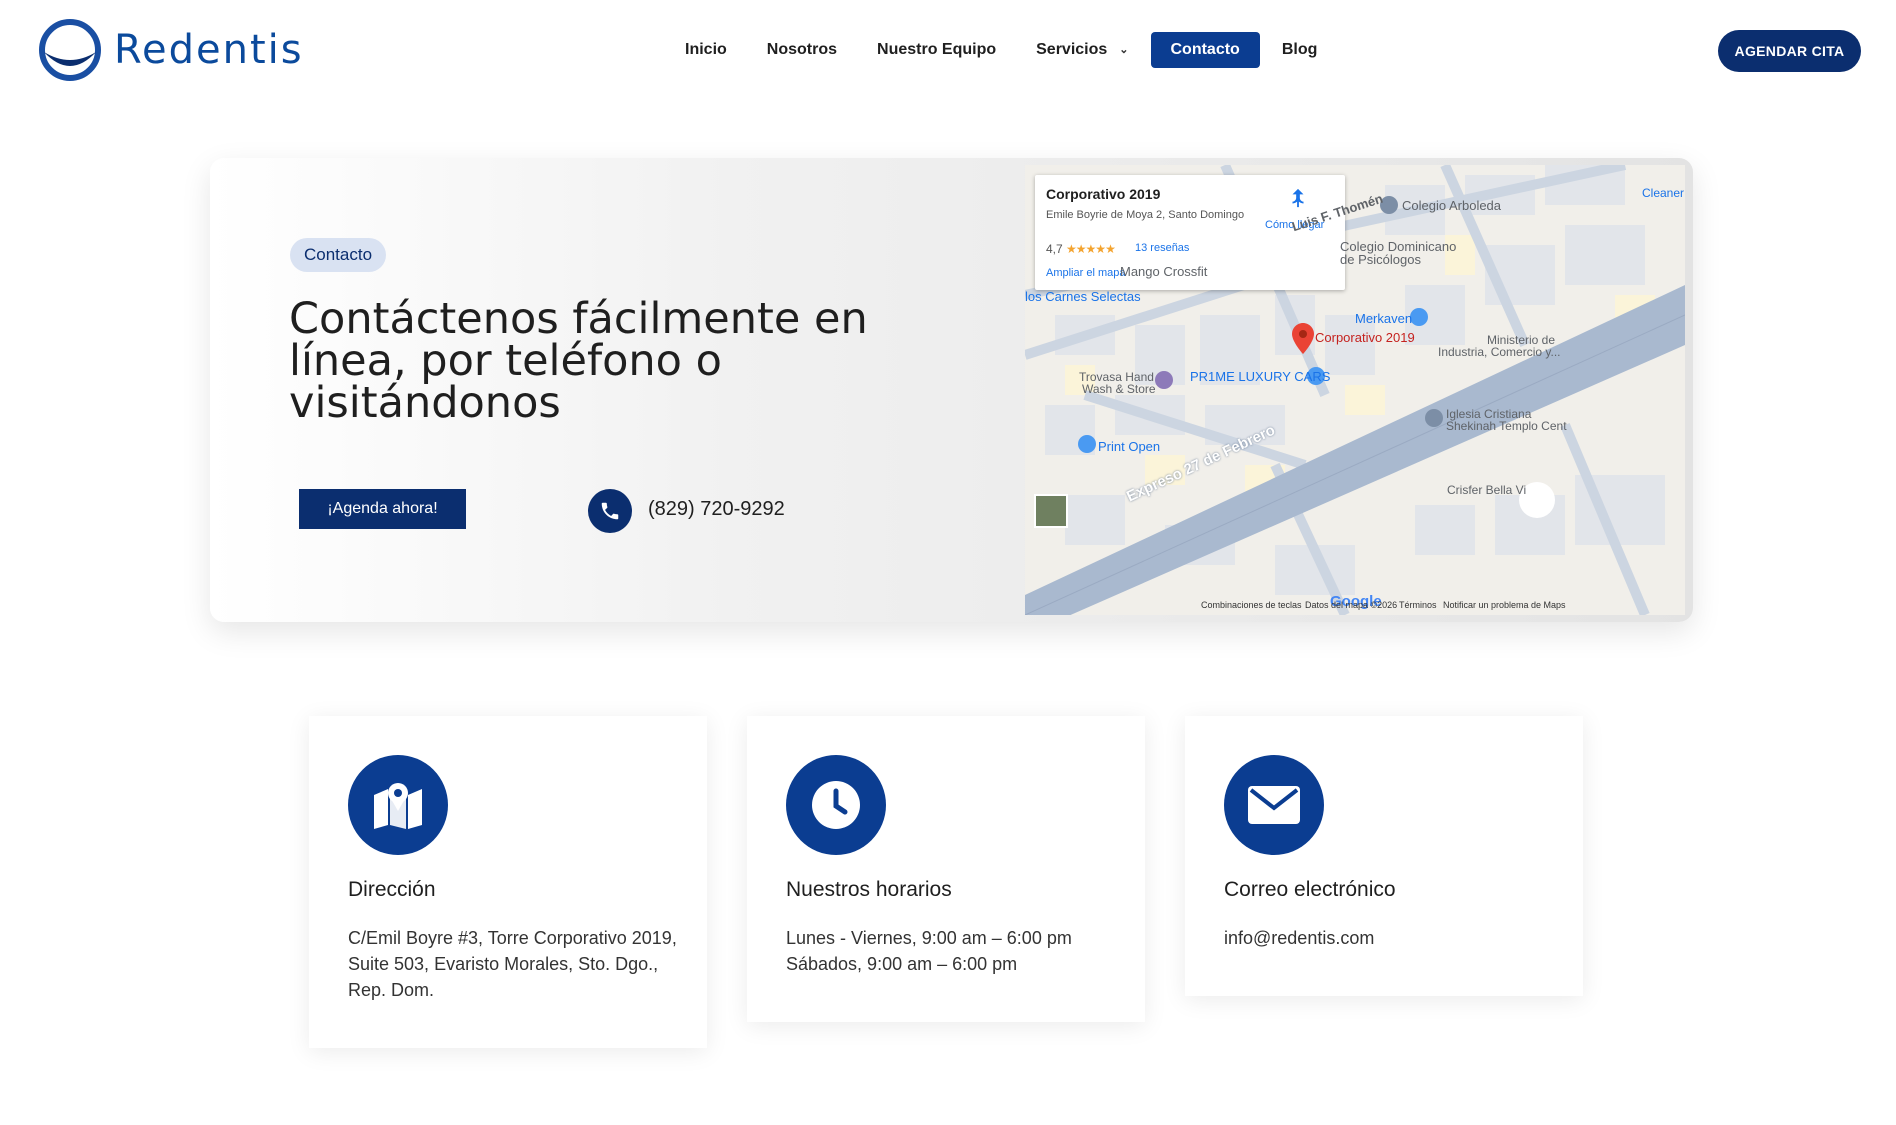 The height and width of the screenshot is (1125, 1896). What do you see at coordinates (1300, 50) in the screenshot?
I see `nav-item-blog: Blog` at bounding box center [1300, 50].